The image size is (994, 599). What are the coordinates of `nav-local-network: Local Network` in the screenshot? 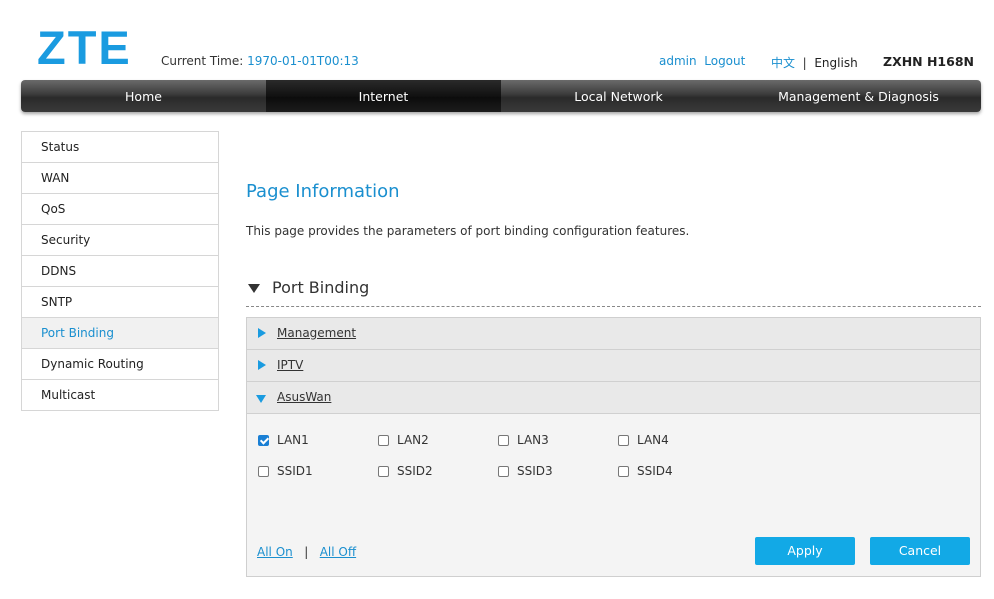 It's located at (618, 96).